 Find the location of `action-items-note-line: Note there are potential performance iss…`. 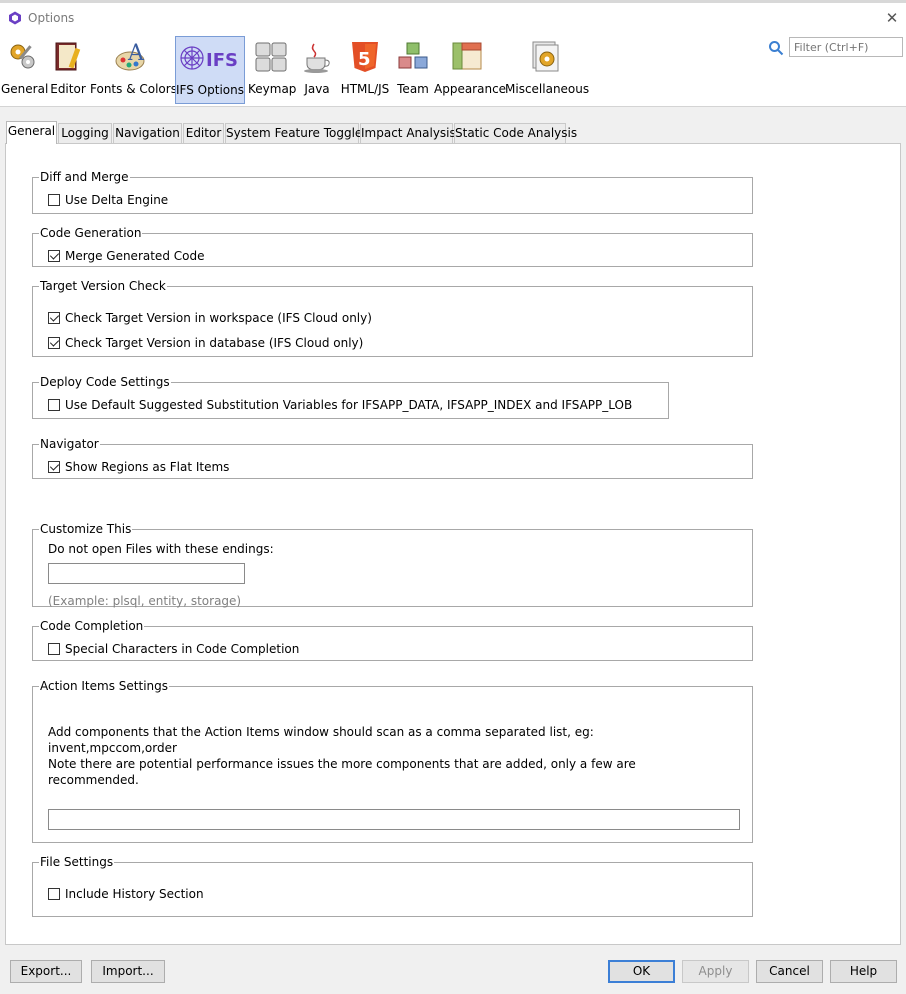

action-items-note-line: Note there are potential performance iss… is located at coordinates (342, 764).